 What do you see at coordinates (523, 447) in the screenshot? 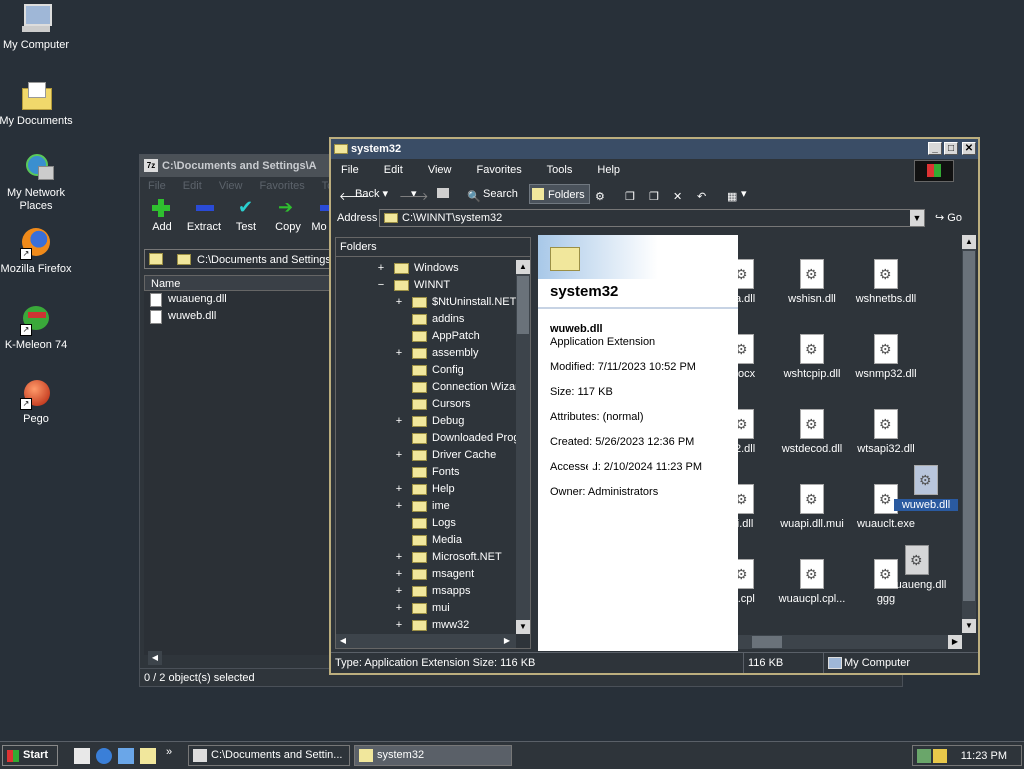
I see `tree-vscroll: ▲ ▼` at bounding box center [523, 447].